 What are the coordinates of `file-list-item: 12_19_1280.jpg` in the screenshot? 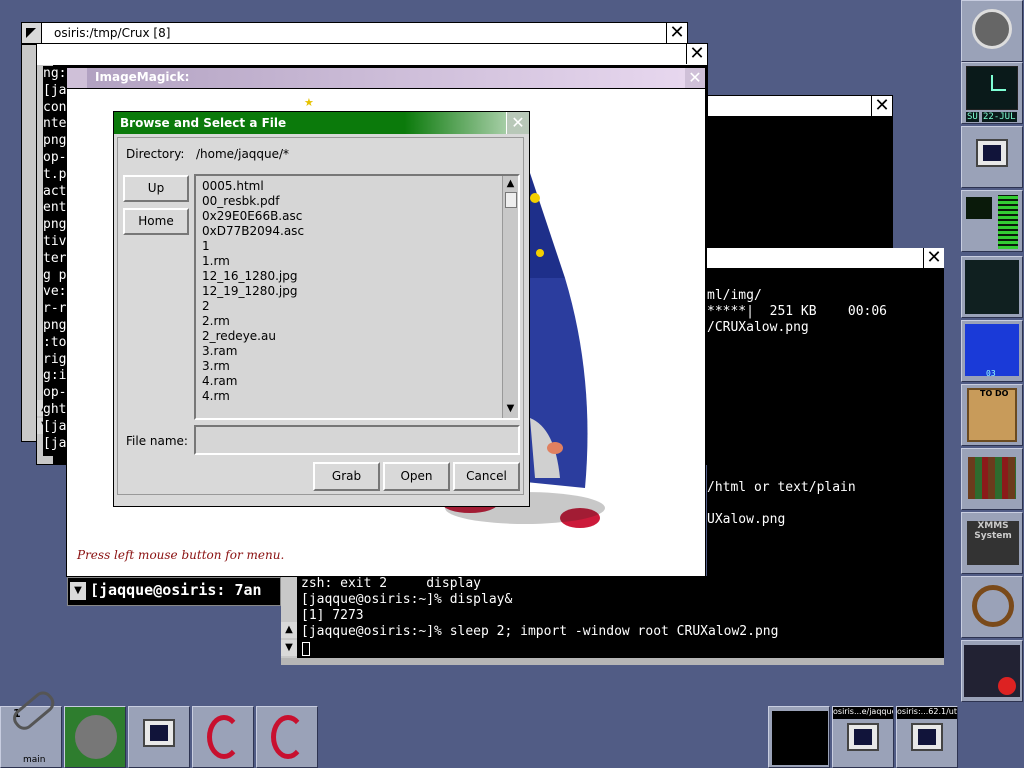 It's located at (253, 291).